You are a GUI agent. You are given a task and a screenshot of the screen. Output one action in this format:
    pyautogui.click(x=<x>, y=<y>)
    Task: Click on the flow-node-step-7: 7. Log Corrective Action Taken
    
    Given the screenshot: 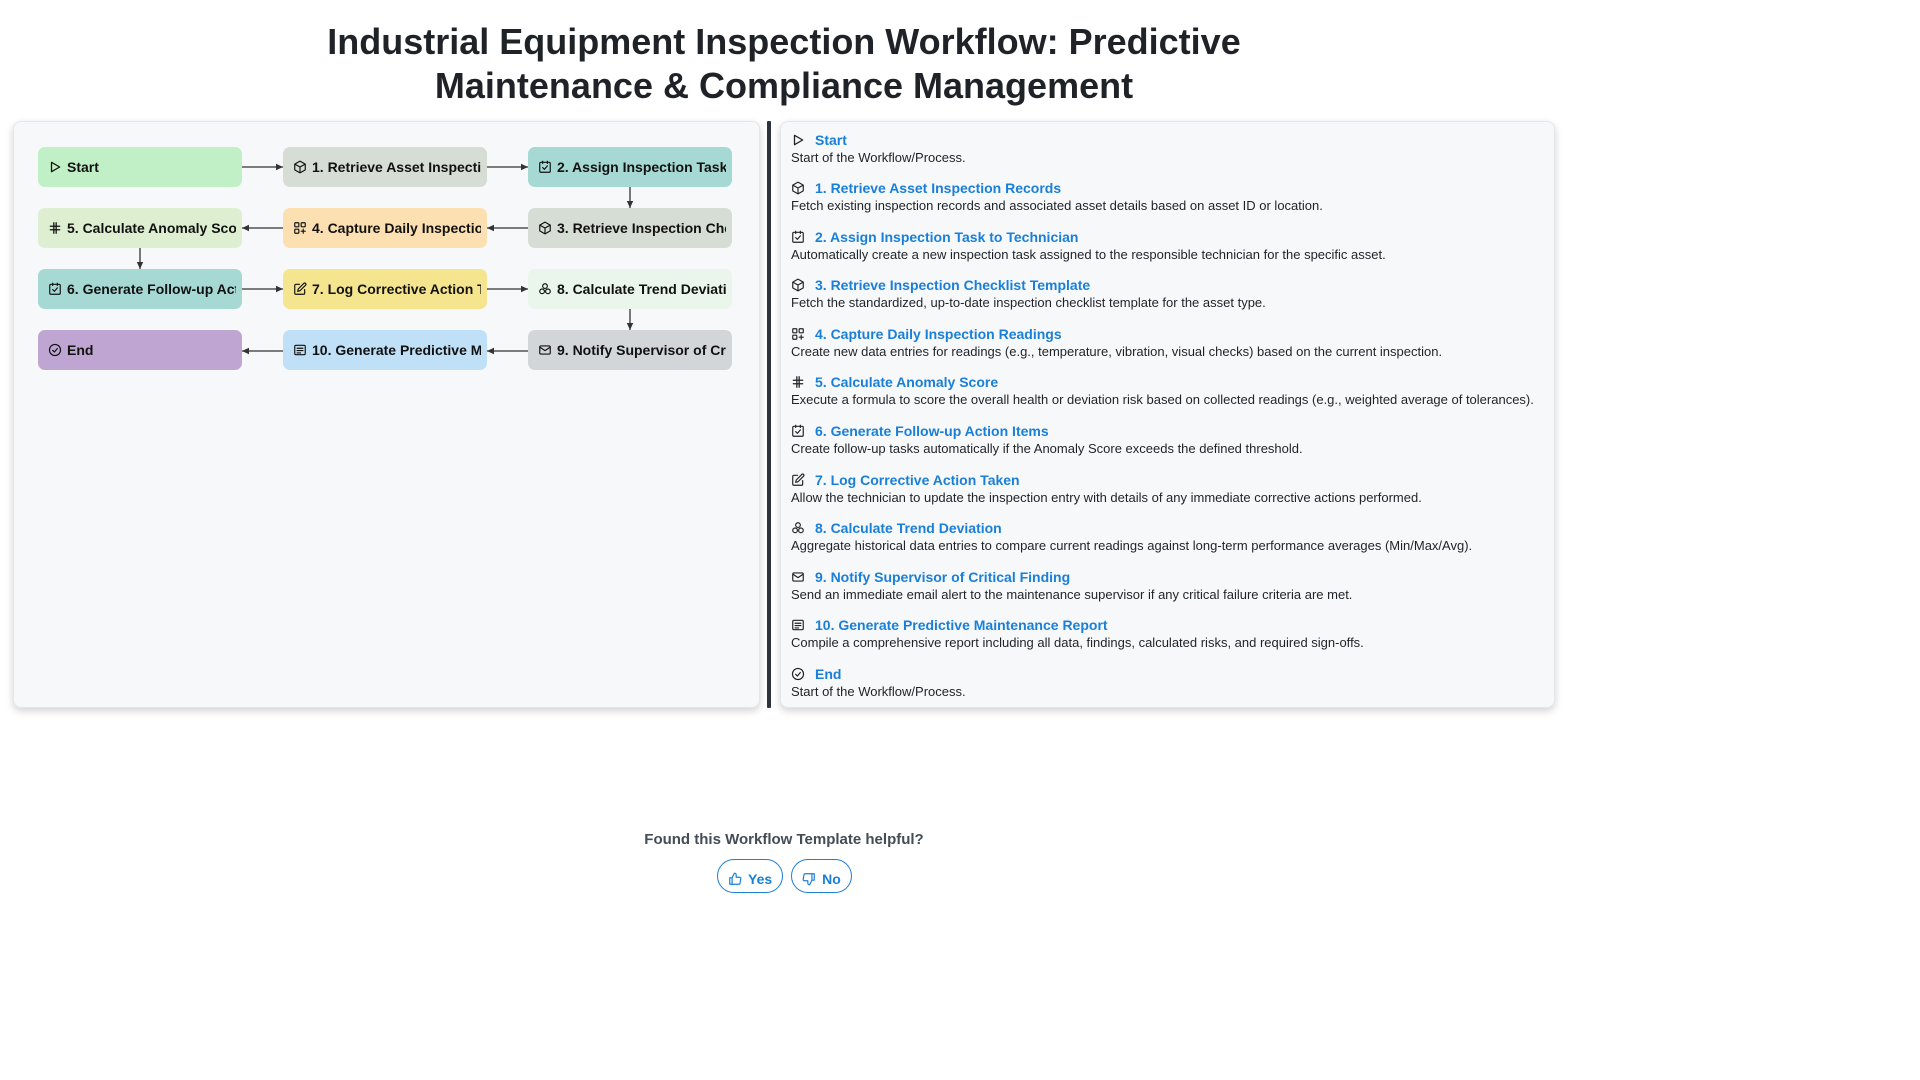 What is the action you would take?
    pyautogui.click(x=385, y=289)
    